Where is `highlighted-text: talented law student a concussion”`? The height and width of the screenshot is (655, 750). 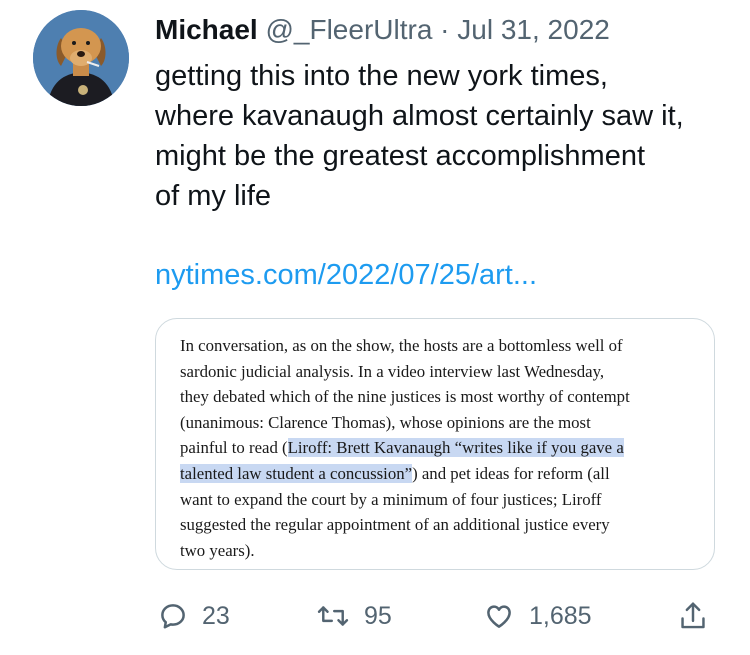 highlighted-text: talented law student a concussion” is located at coordinates (296, 473).